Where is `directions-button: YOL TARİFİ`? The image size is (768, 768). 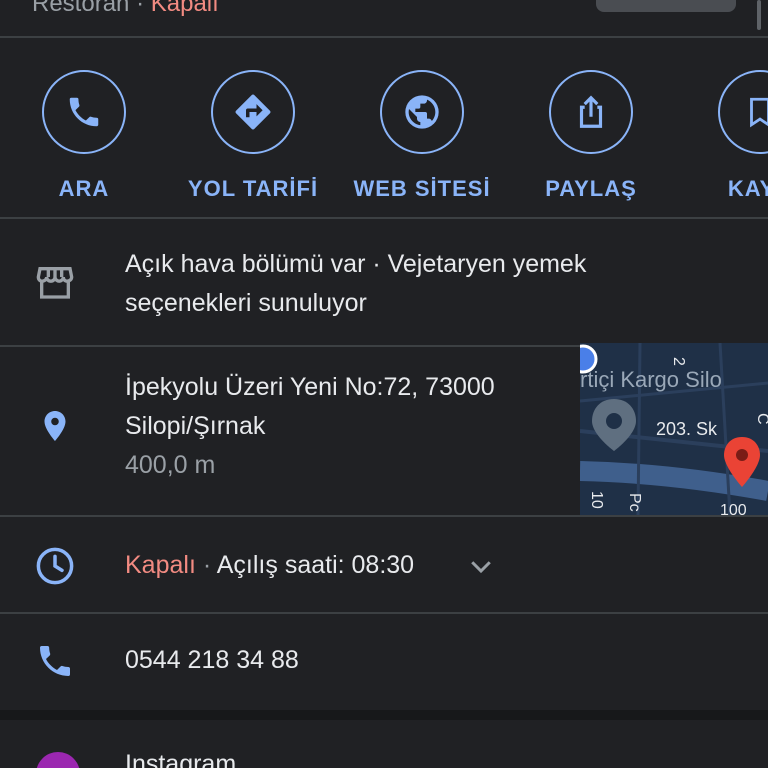 directions-button: YOL TARİFİ is located at coordinates (253, 136).